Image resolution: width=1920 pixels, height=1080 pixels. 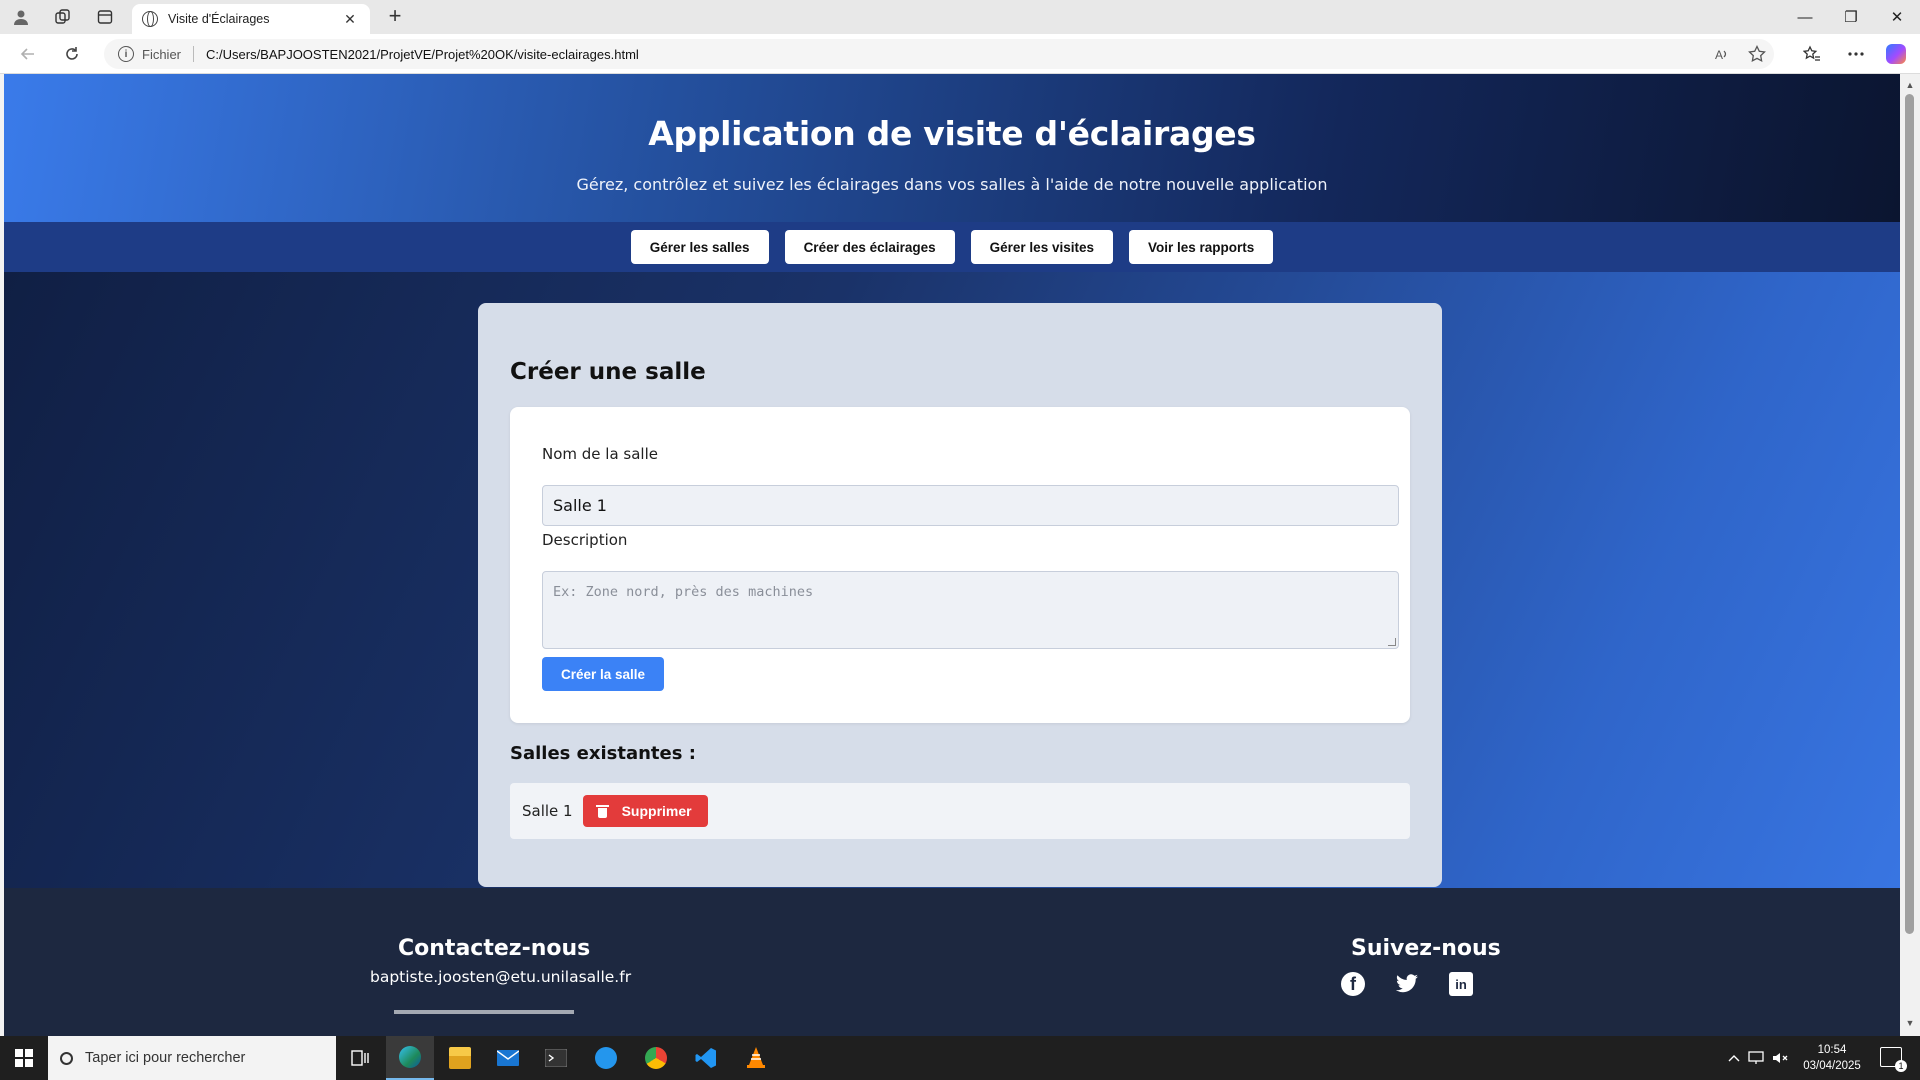 What do you see at coordinates (1909, 514) in the screenshot?
I see `scroll-thumb` at bounding box center [1909, 514].